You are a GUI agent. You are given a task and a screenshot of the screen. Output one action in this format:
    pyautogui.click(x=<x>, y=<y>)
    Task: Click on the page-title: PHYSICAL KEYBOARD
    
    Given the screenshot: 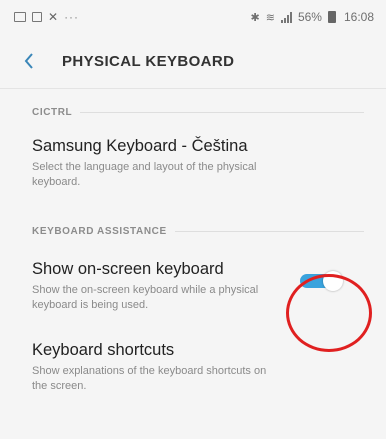 What is the action you would take?
    pyautogui.click(x=148, y=61)
    